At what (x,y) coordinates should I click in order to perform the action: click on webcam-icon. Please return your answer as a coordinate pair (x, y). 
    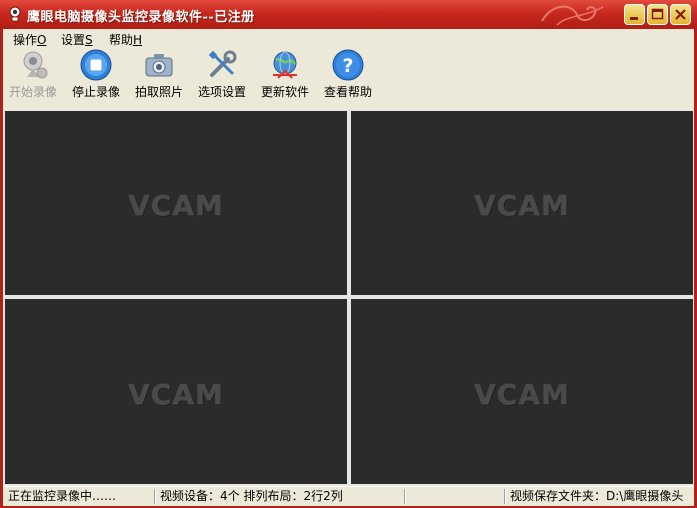
    Looking at the image, I should click on (35, 65).